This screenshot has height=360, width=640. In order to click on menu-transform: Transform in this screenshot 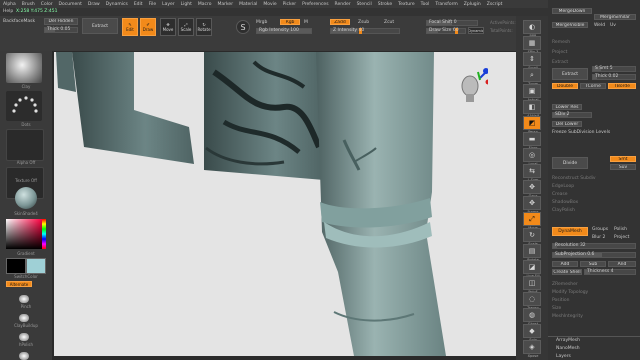, I will do `click(446, 4)`.